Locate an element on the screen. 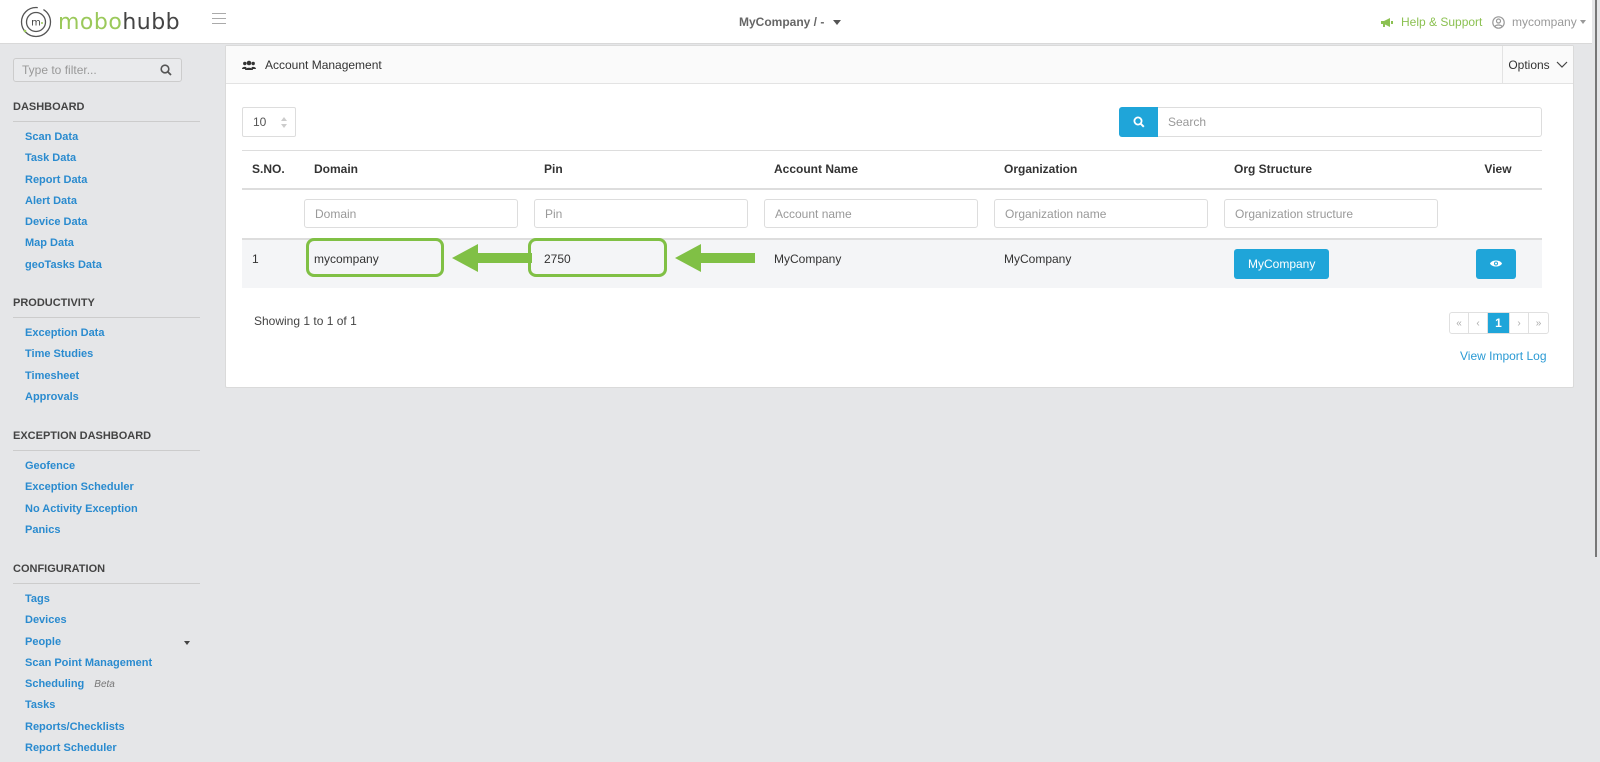 This screenshot has width=1600, height=762. column-header-view: View is located at coordinates (1498, 170).